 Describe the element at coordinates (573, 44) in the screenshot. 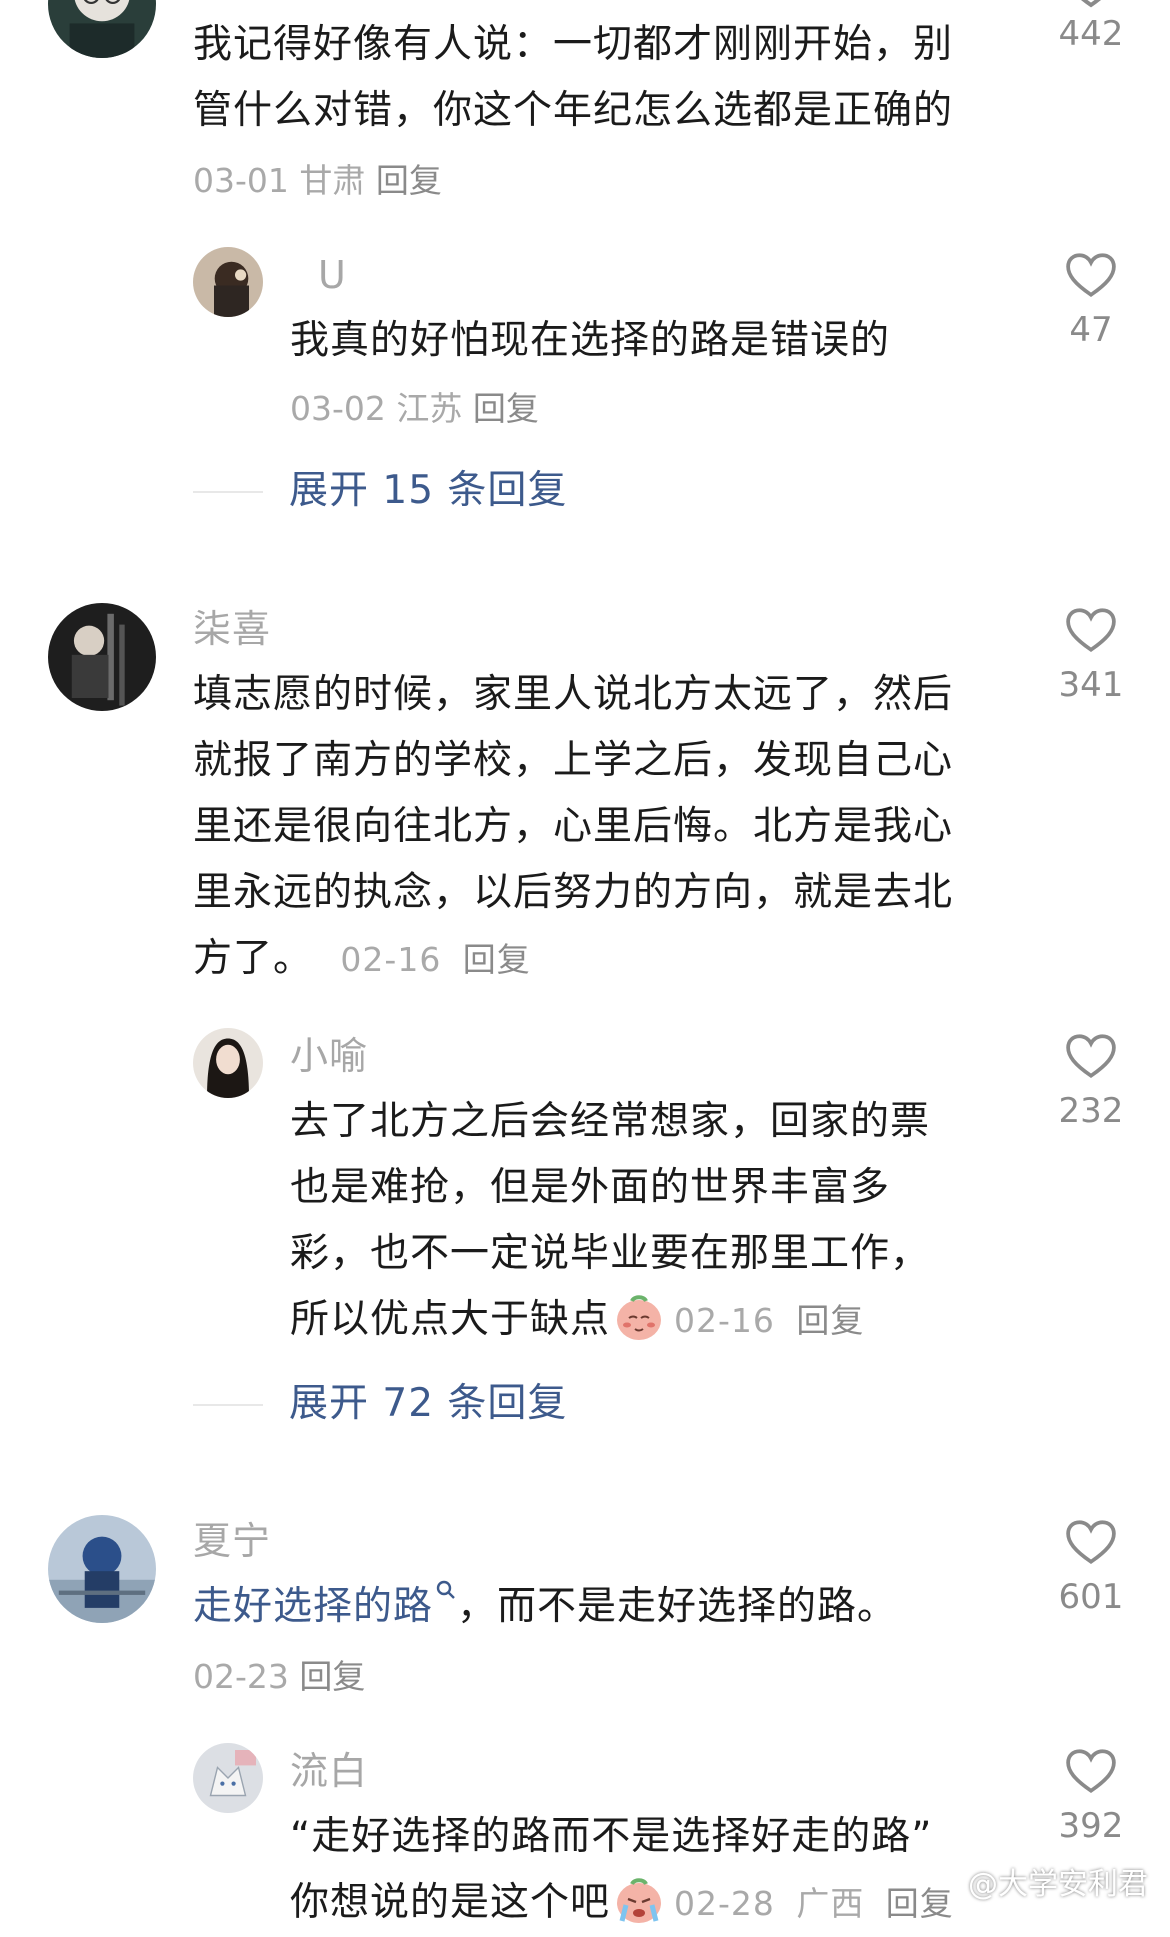

I see `comment-text-line: 我记得好像有人说：一切都才刚刚开始，别` at that location.